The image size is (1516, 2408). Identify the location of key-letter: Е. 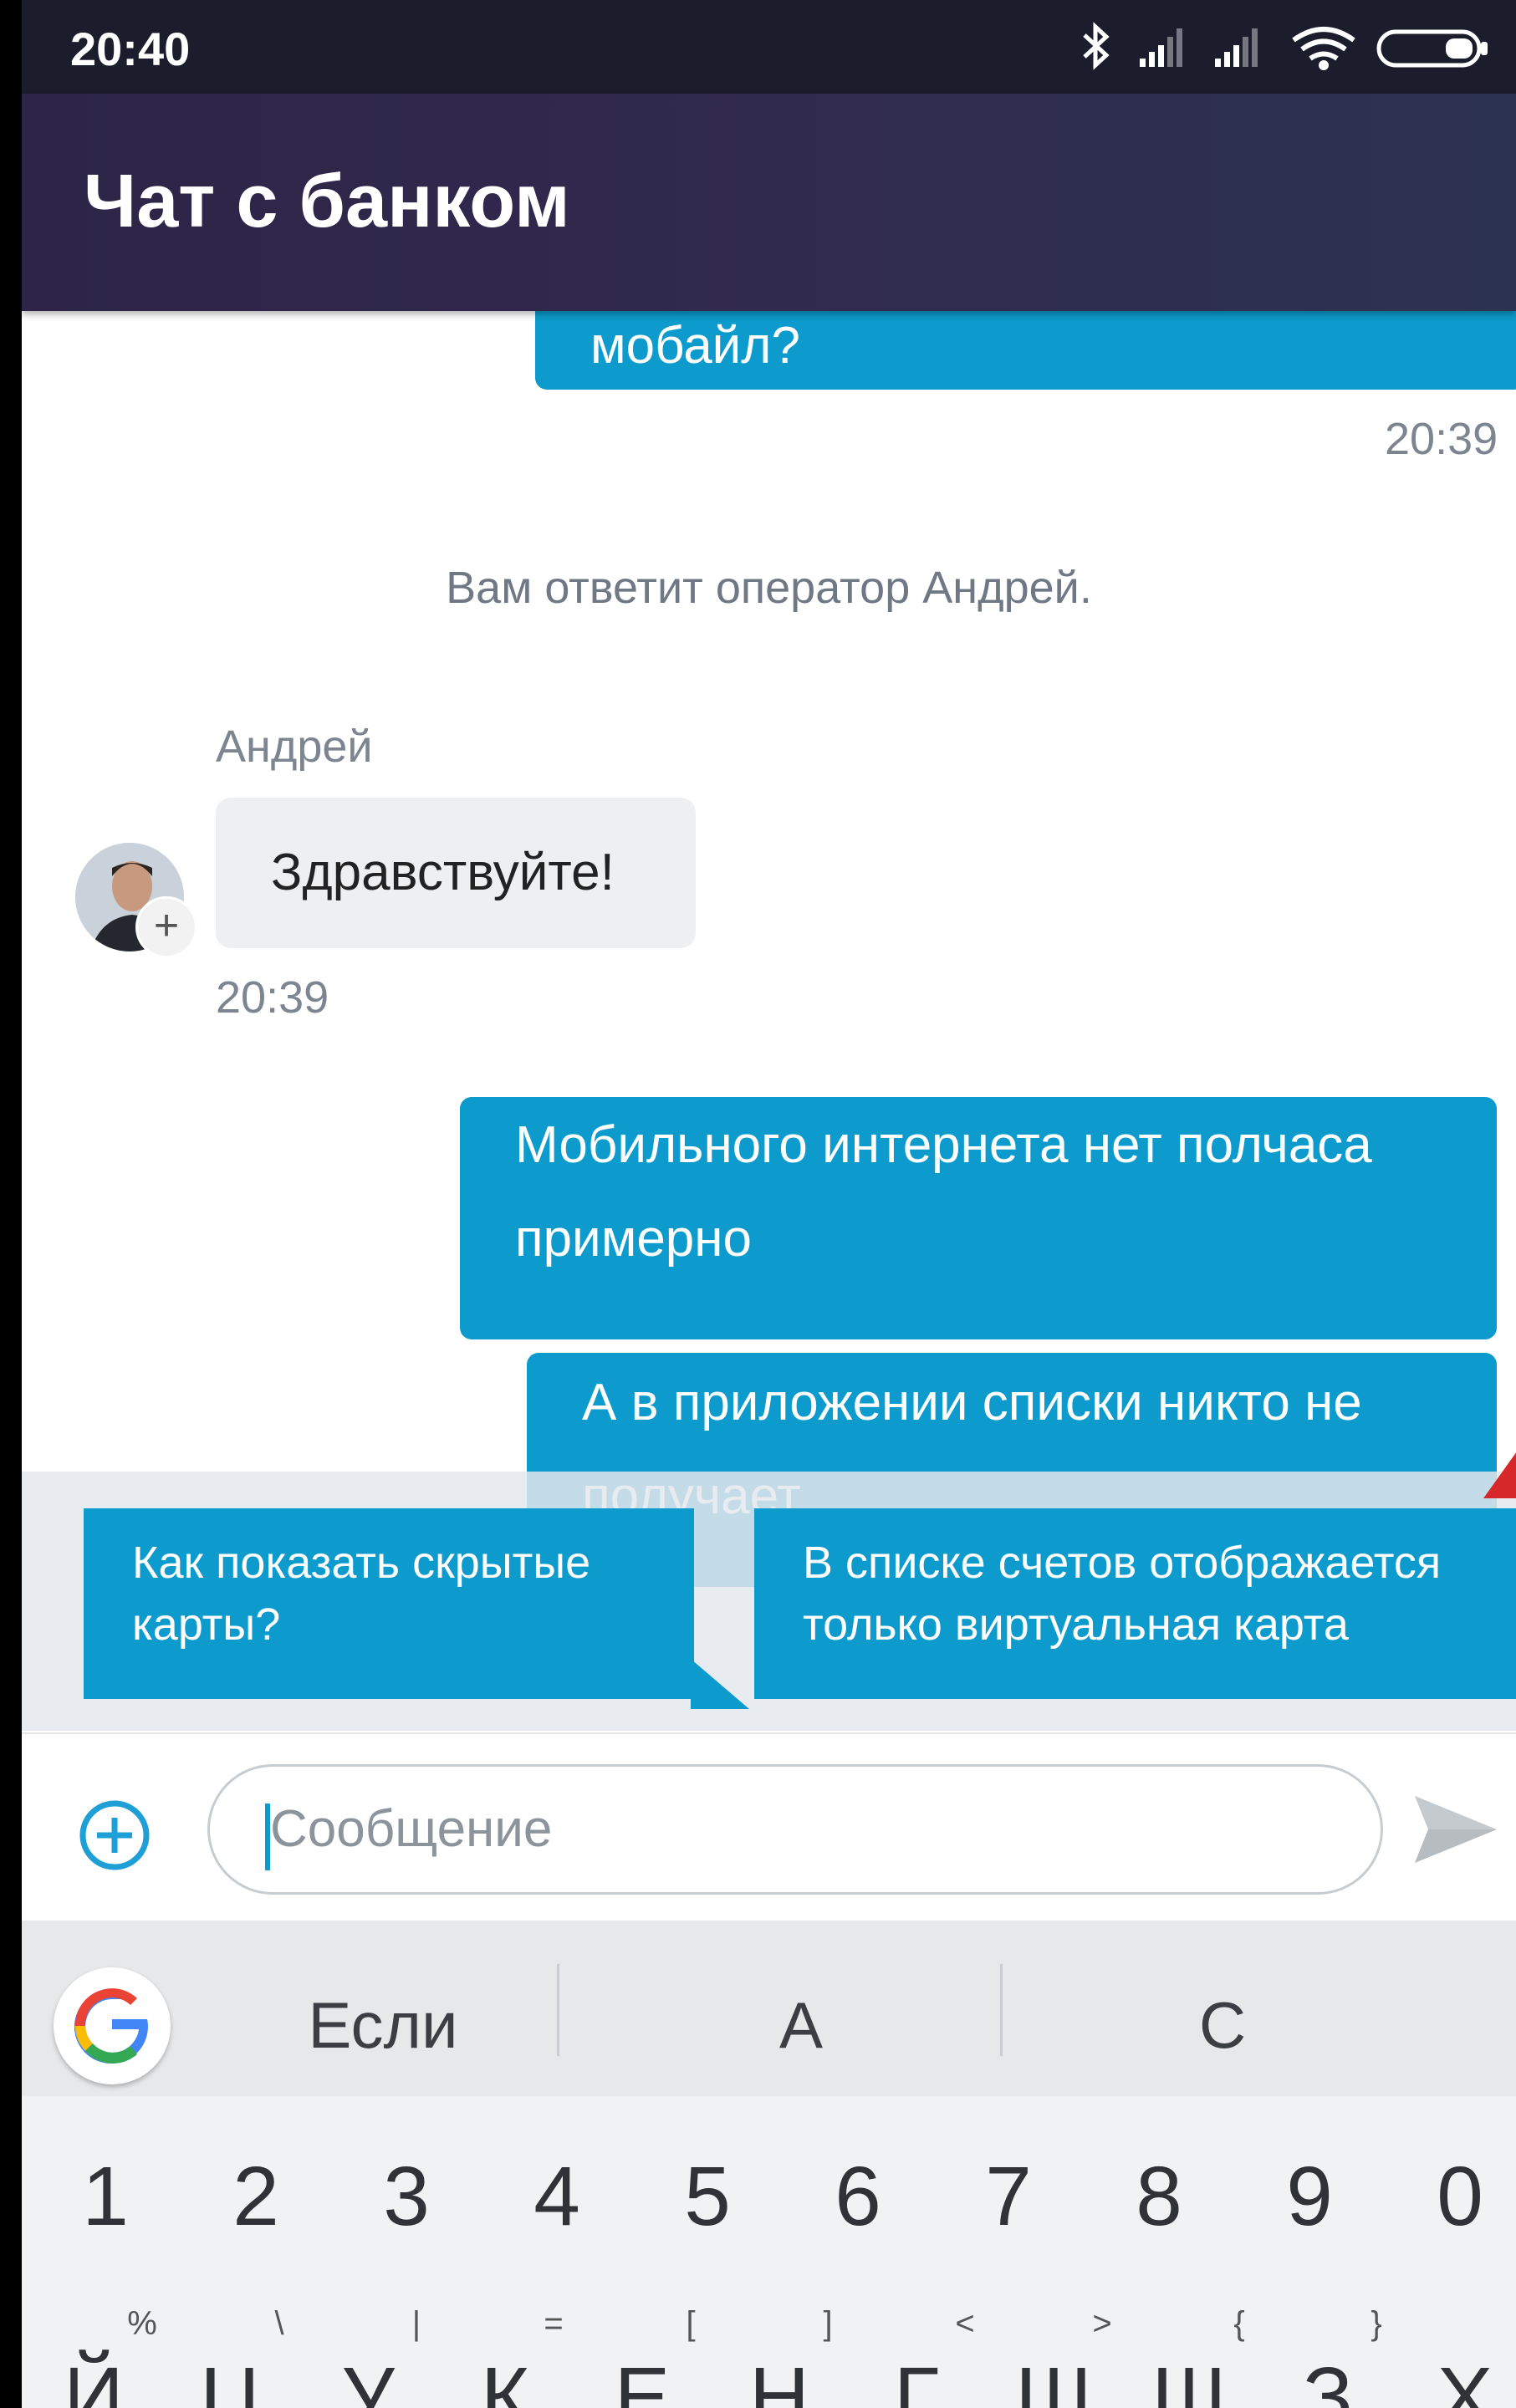
(642, 2377).